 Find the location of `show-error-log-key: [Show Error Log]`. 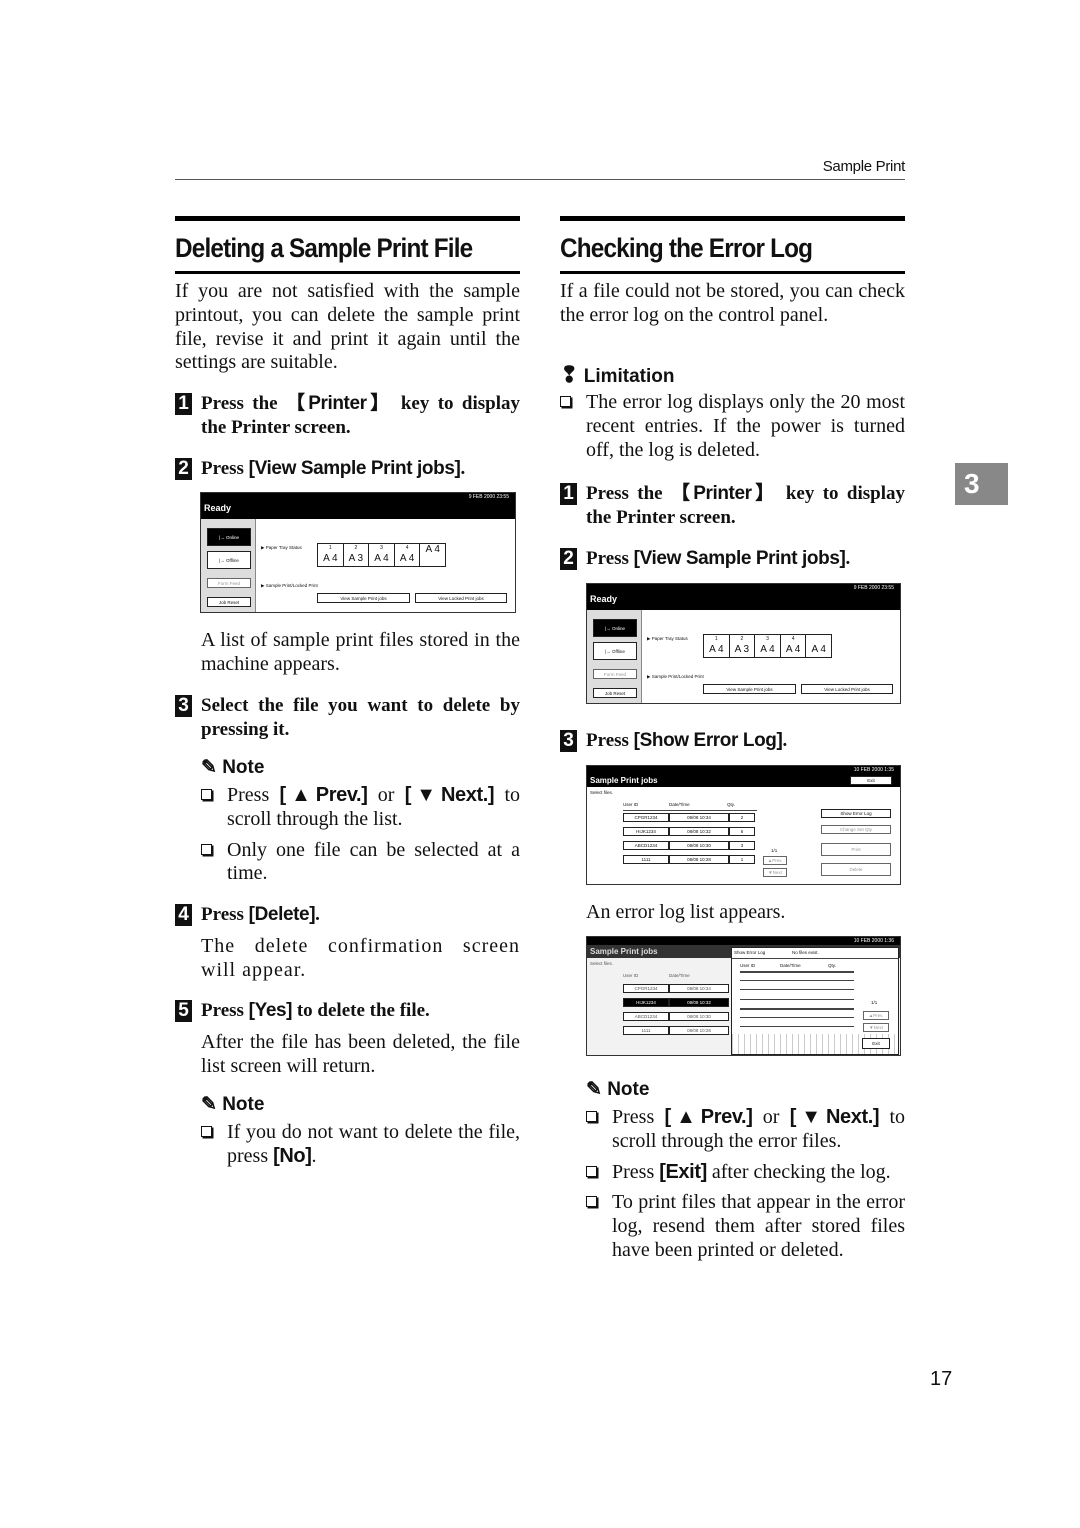

show-error-log-key: [Show Error Log] is located at coordinates (708, 740).